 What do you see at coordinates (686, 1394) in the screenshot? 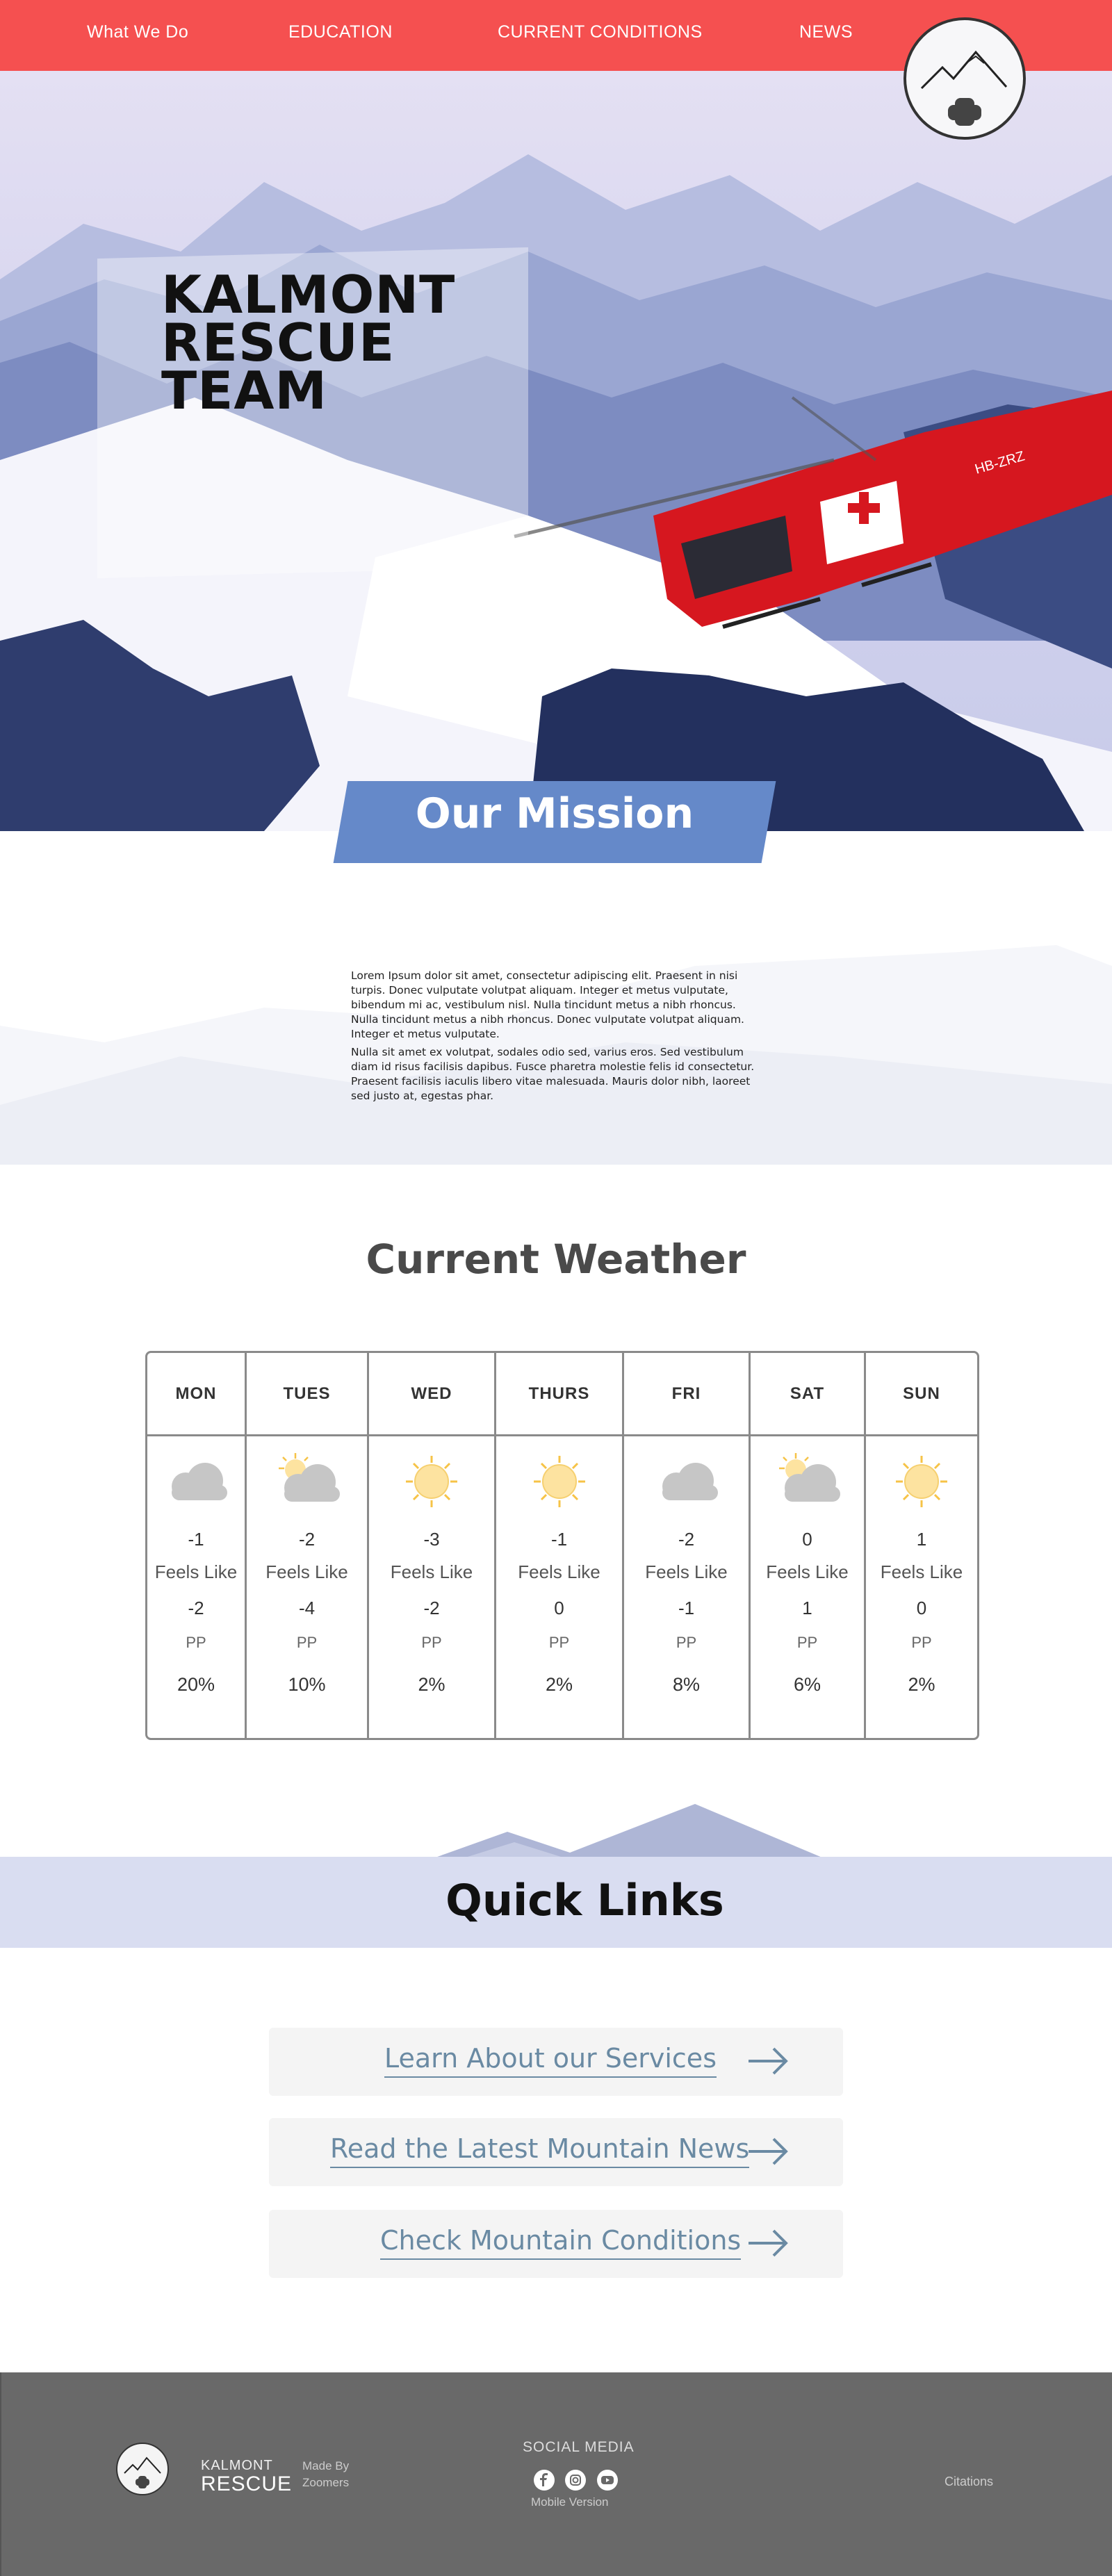
I see `day-name: FRI` at bounding box center [686, 1394].